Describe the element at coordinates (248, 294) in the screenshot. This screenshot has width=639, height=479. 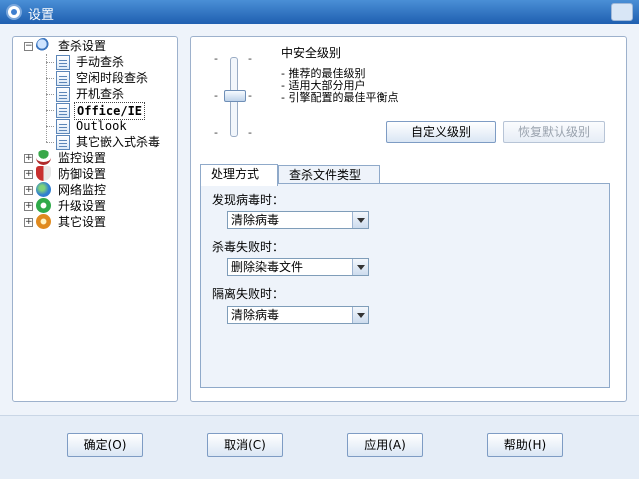
I see `quarantine-failed-label: 隔离失败时：` at that location.